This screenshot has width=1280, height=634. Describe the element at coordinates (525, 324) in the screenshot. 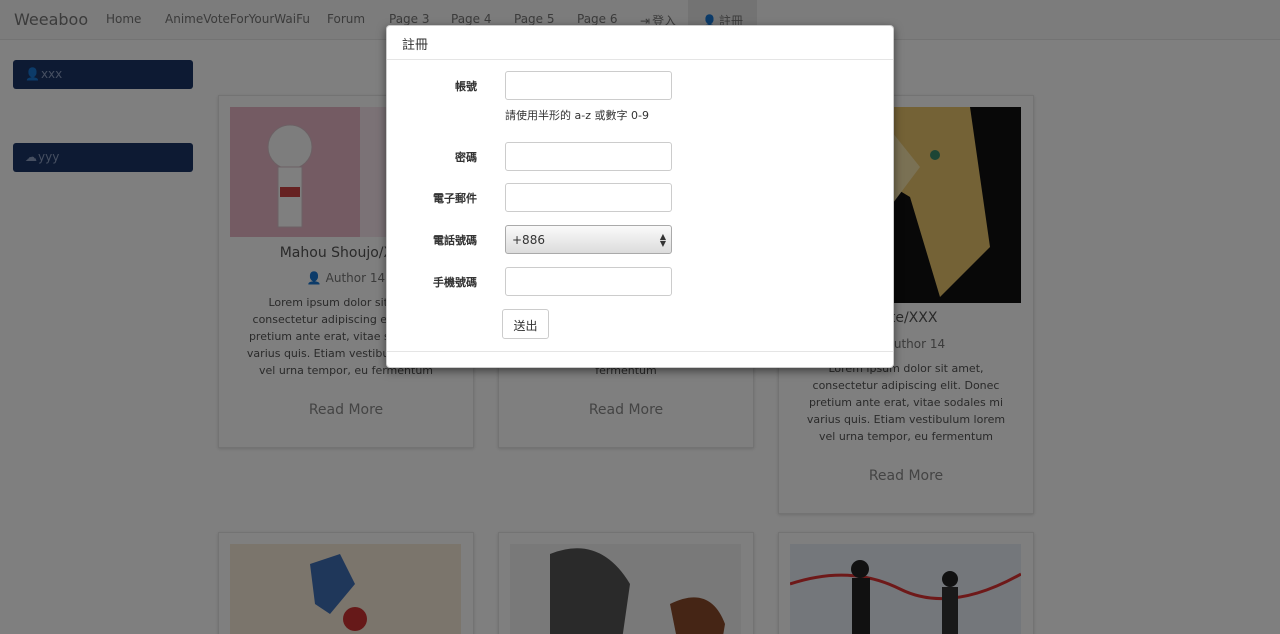

I see `submit-button: 送出` at that location.